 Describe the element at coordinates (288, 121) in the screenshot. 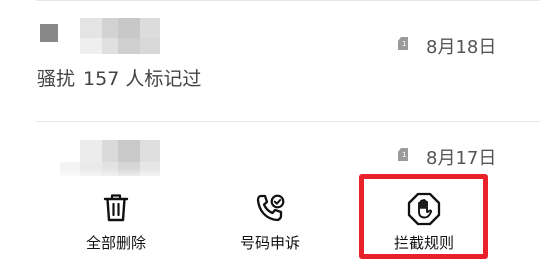

I see `row-divider` at that location.